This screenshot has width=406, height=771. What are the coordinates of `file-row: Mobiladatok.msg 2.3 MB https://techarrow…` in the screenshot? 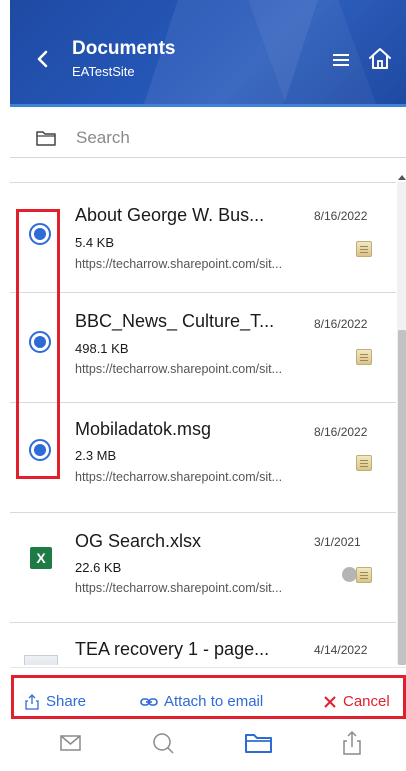 It's located at (203, 457).